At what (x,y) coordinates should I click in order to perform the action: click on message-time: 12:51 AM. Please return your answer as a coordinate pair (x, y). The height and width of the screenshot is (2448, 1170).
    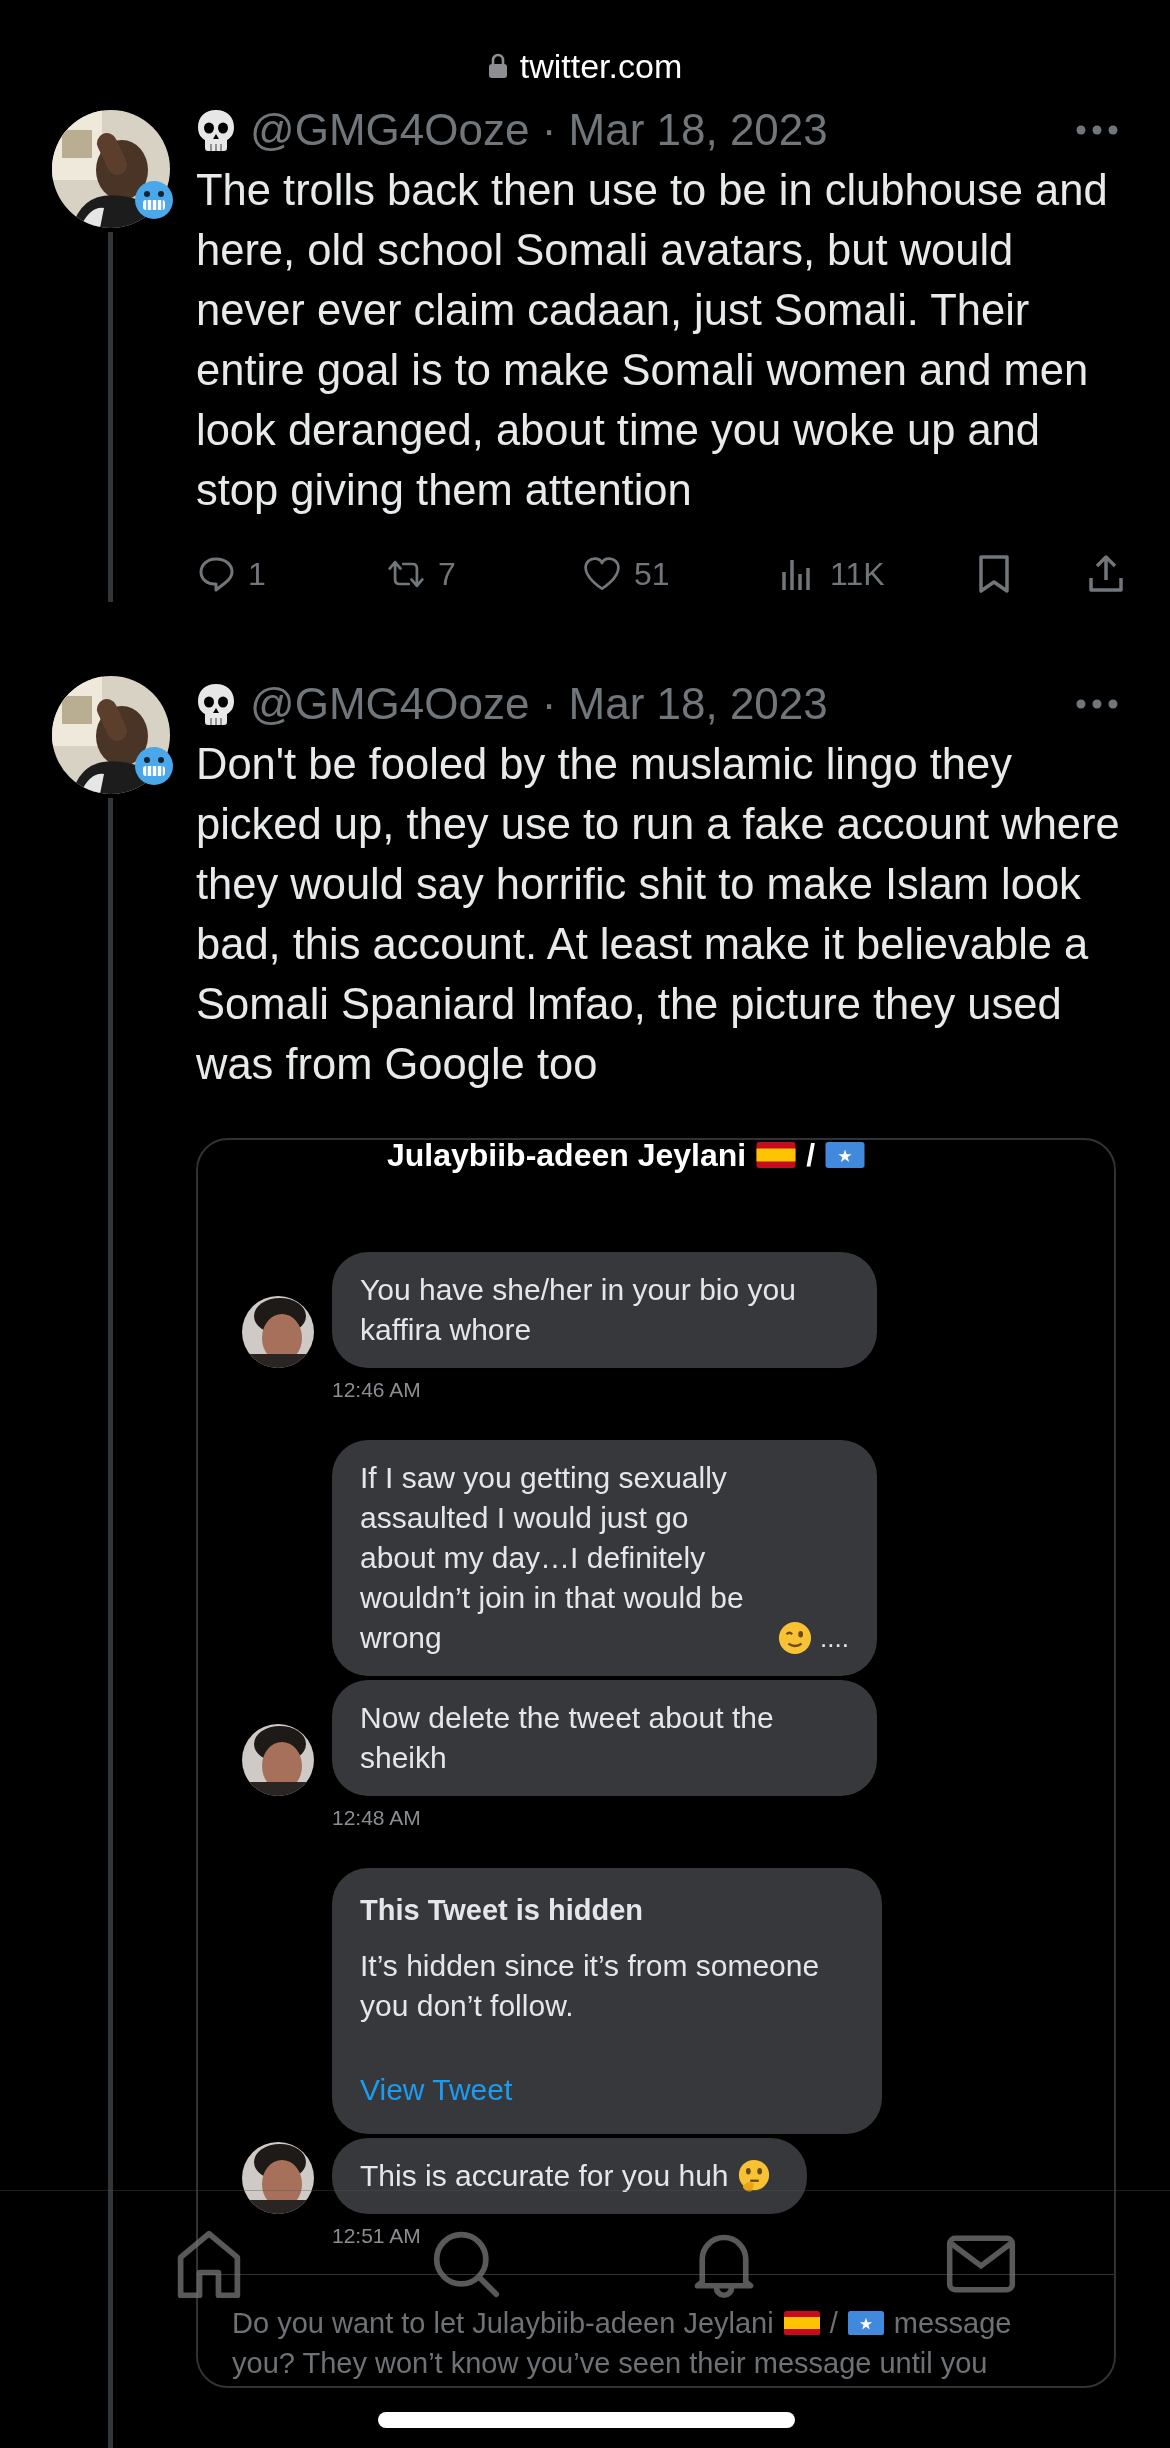
    Looking at the image, I should click on (377, 2236).